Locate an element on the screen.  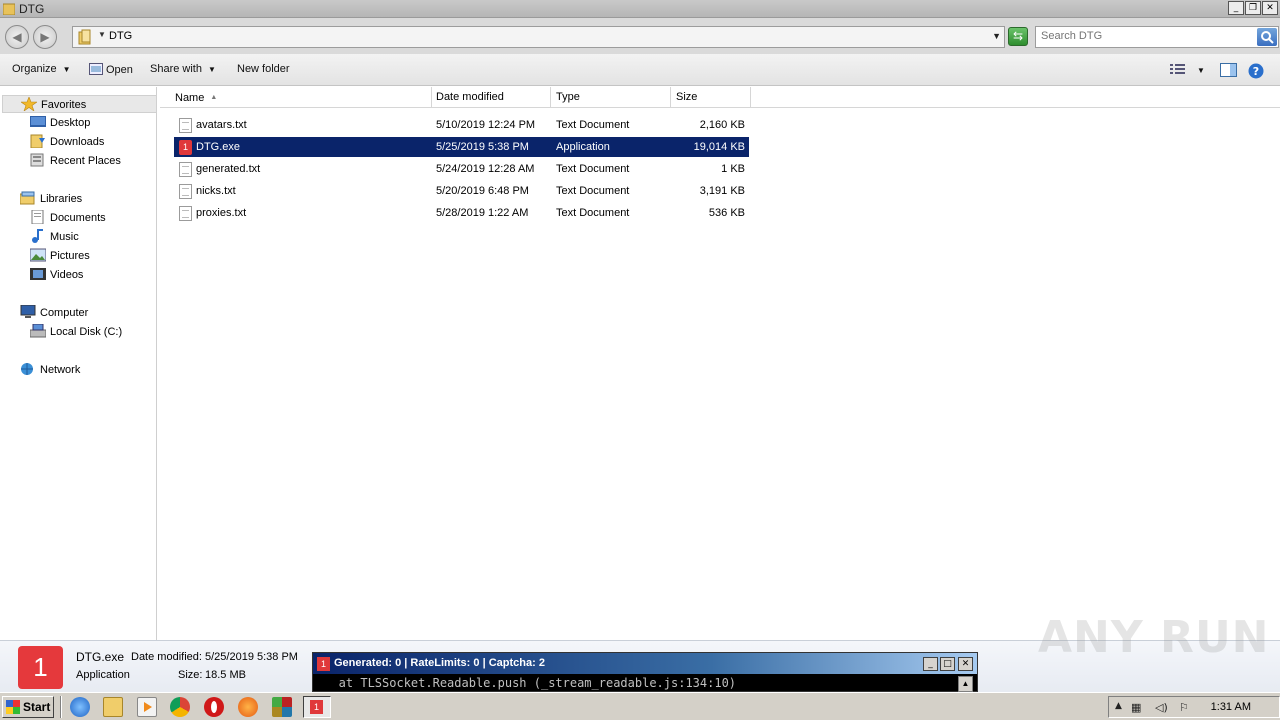
star-icon is located at coordinates (29, 104).